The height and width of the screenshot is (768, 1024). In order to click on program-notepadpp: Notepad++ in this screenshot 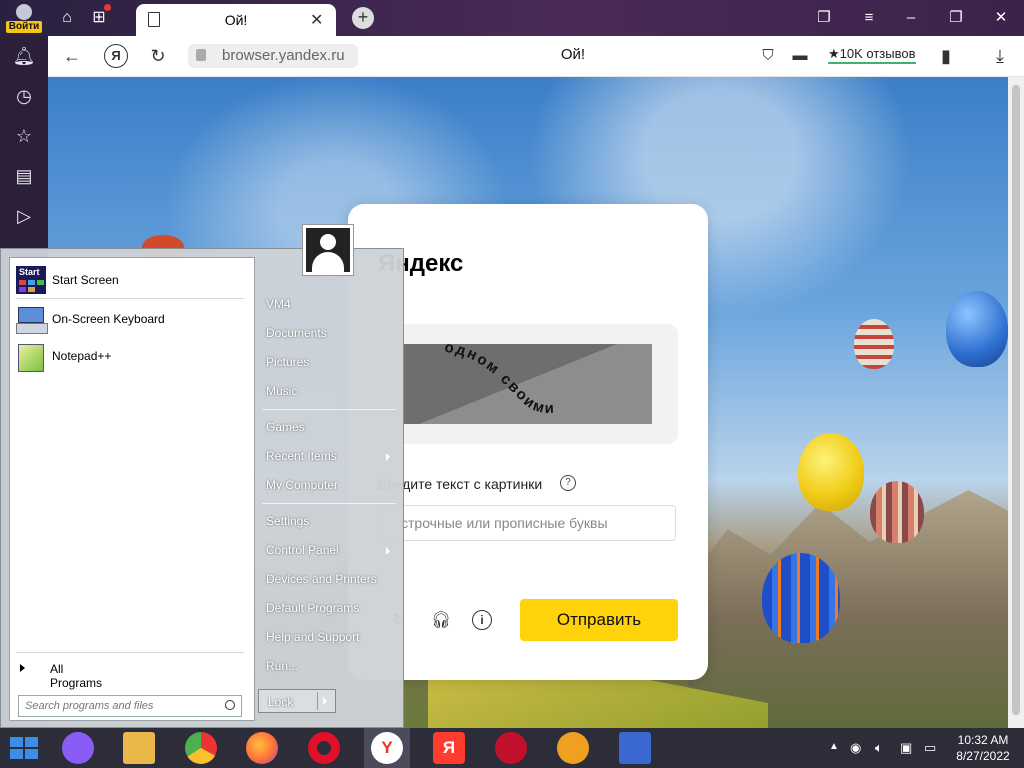, I will do `click(132, 357)`.